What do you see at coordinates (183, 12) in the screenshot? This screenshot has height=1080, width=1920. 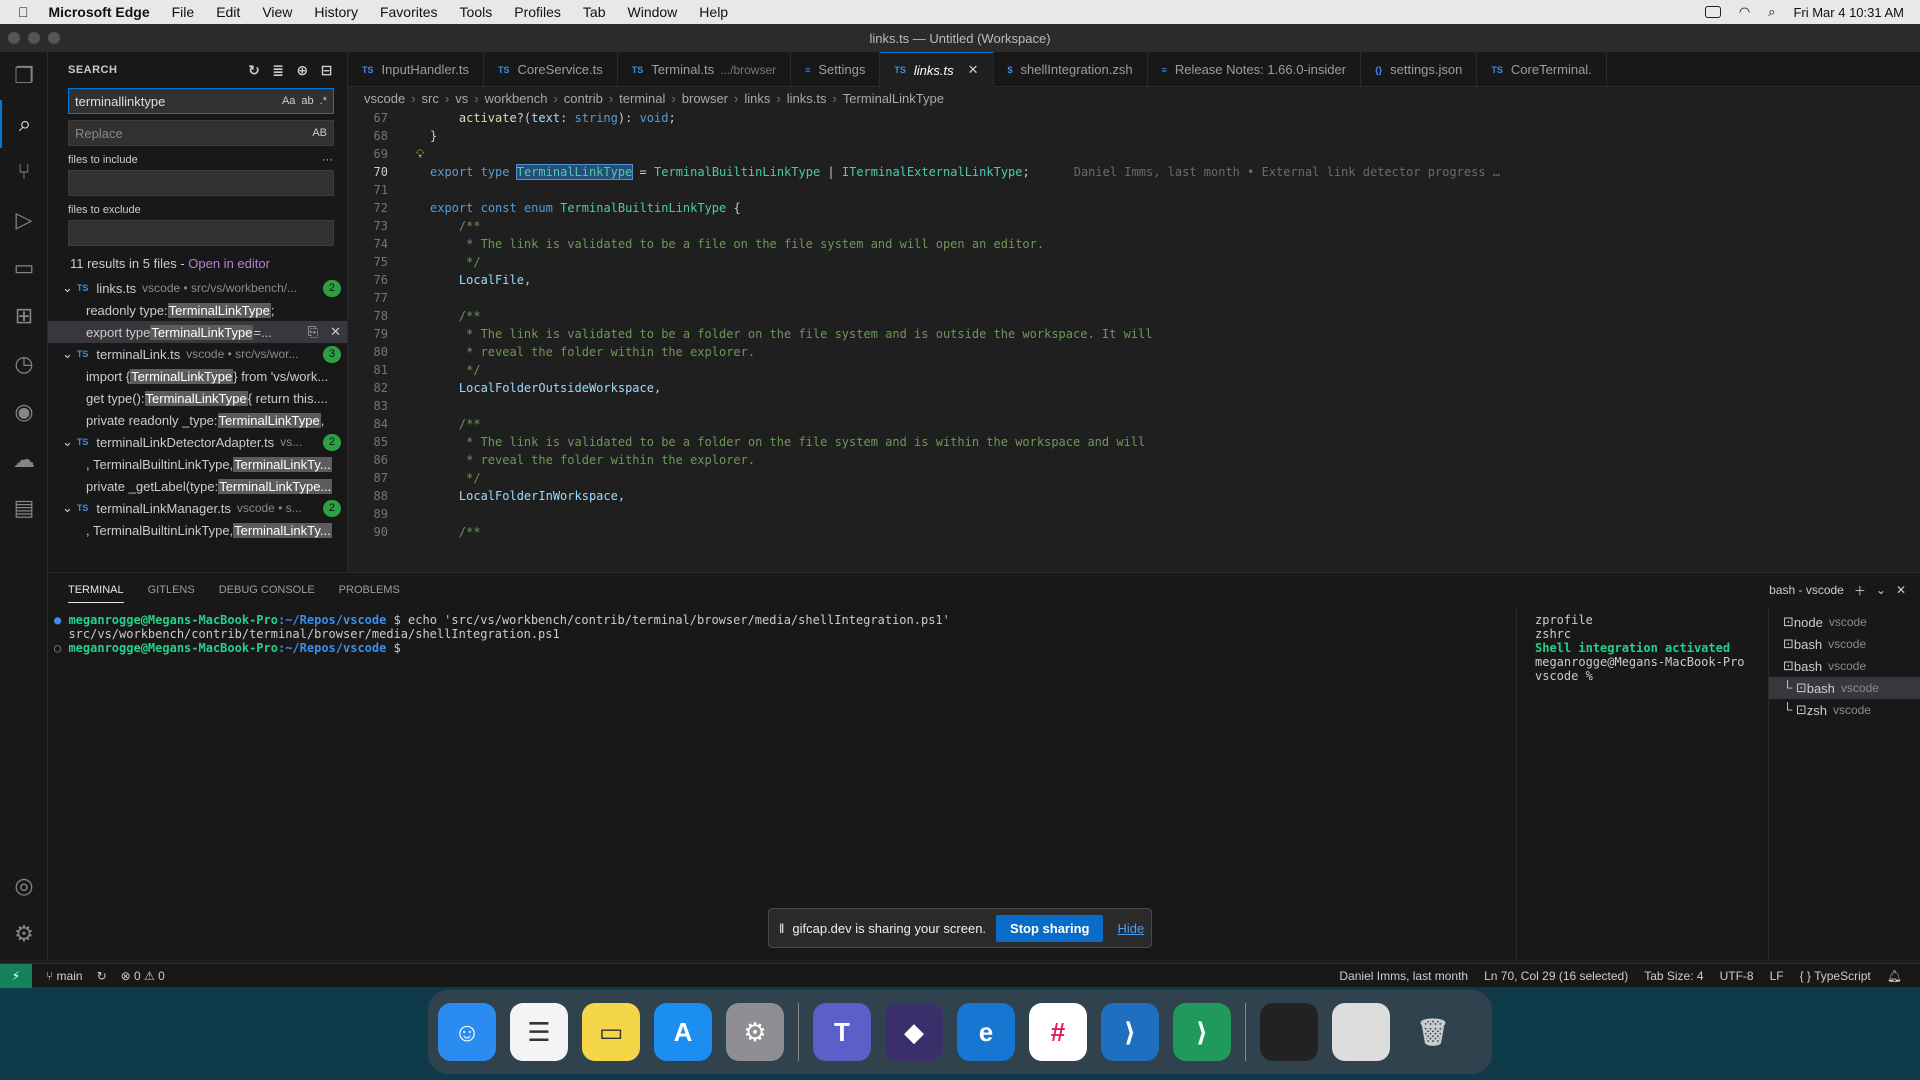 I see `menu-file: File` at bounding box center [183, 12].